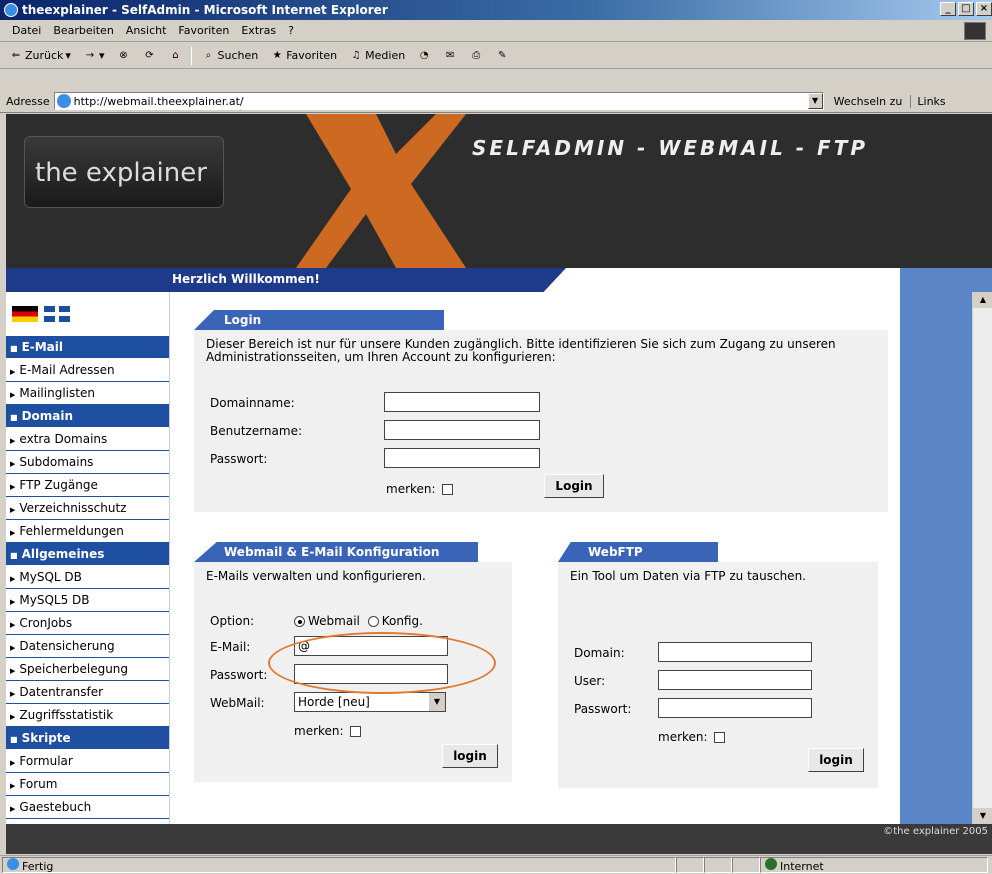 The width and height of the screenshot is (992, 874). Describe the element at coordinates (719, 737) in the screenshot. I see `ftp-remember-checkbox` at that location.